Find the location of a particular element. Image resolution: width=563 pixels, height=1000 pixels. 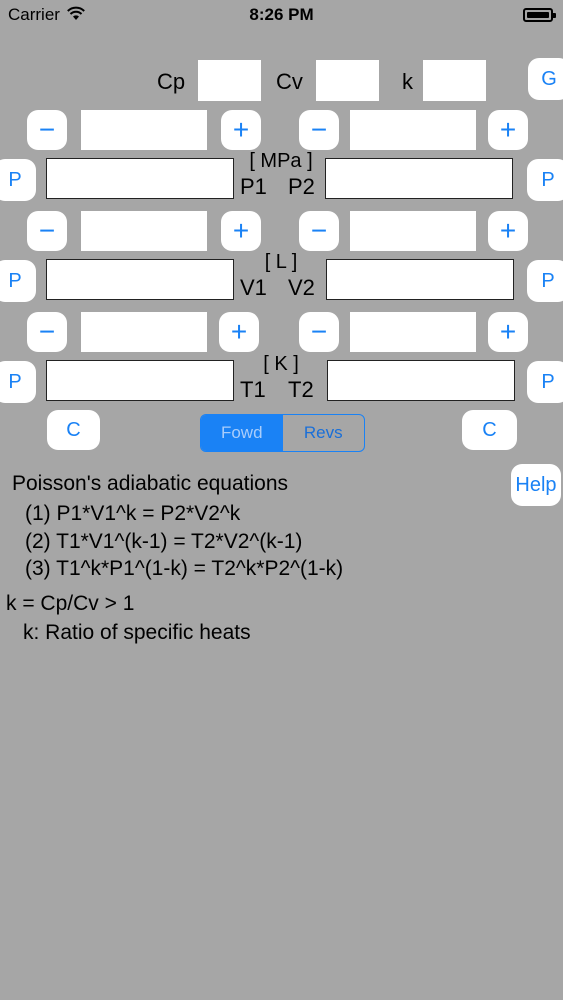

cp-input is located at coordinates (229, 80).